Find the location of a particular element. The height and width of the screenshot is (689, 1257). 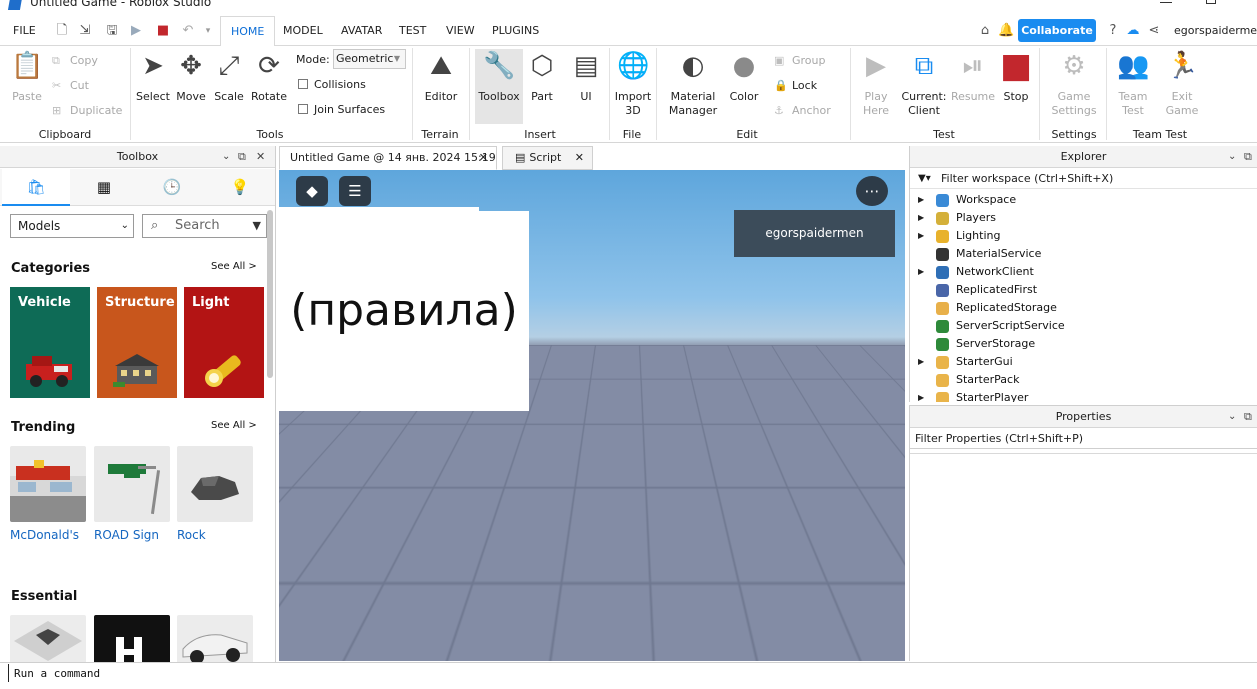

notification-bell-icon: 🔔 is located at coordinates (1006, 31).